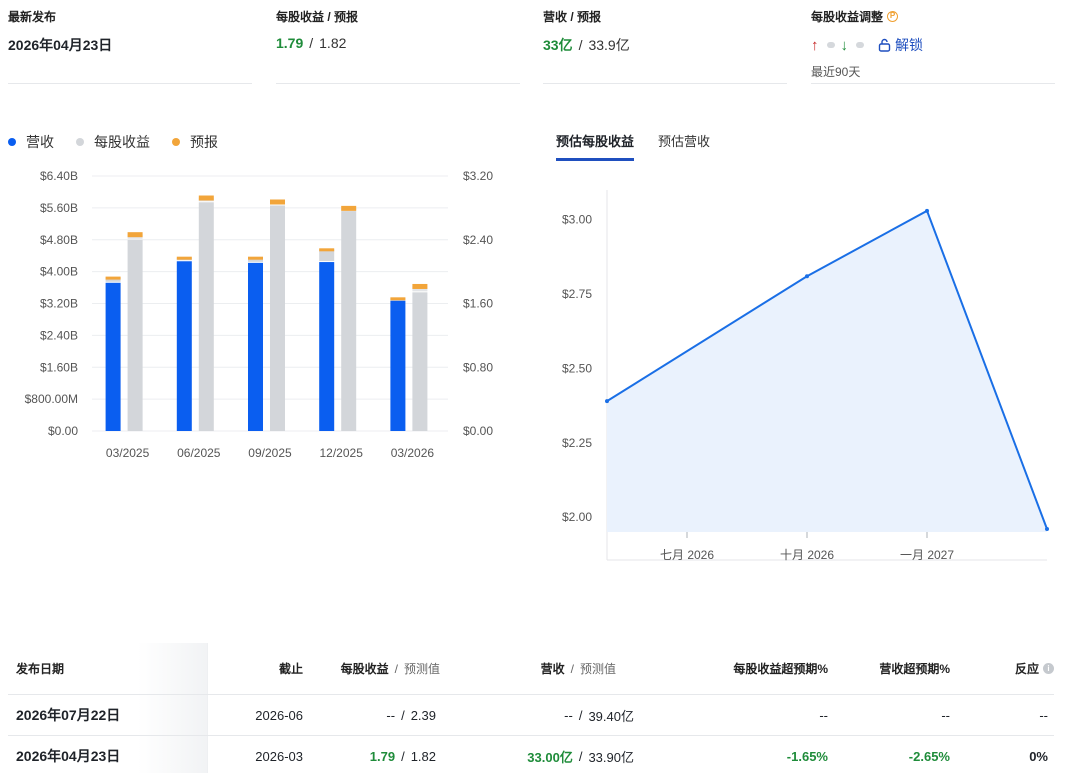 The height and width of the screenshot is (773, 1067). Describe the element at coordinates (31, 142) in the screenshot. I see `legend-item-revenue: 营收` at that location.